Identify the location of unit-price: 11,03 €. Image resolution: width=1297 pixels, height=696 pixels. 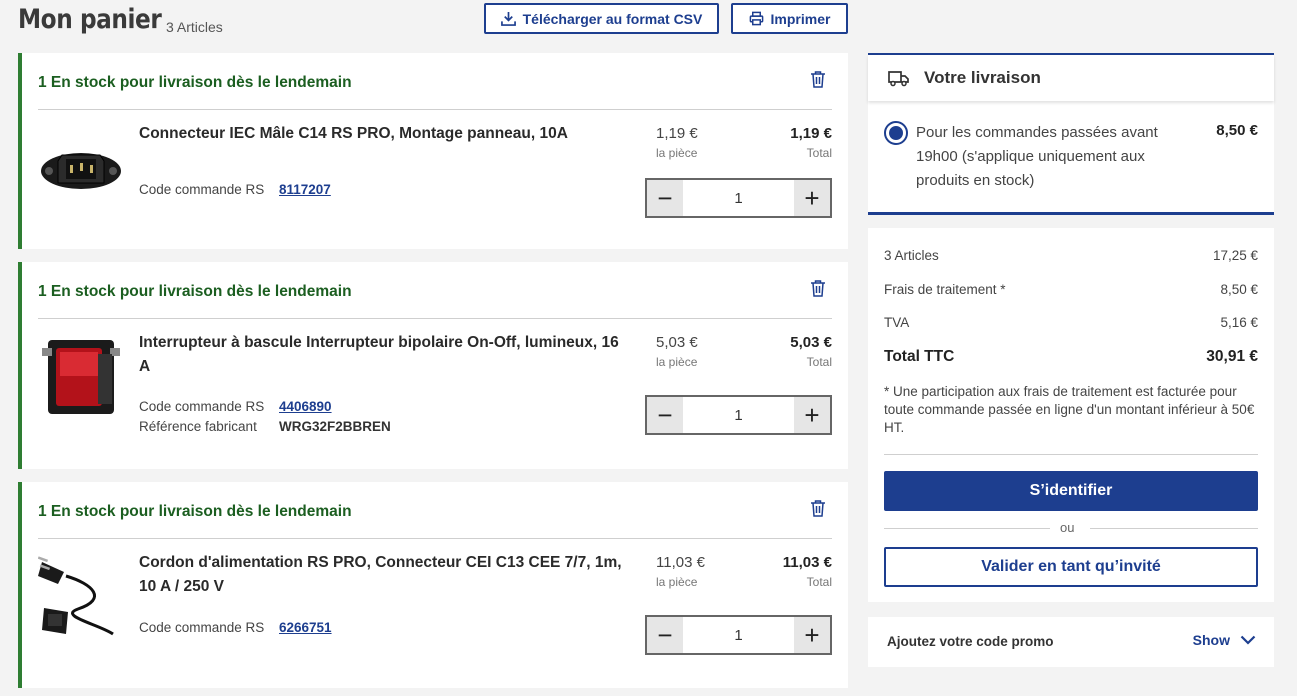
(680, 562).